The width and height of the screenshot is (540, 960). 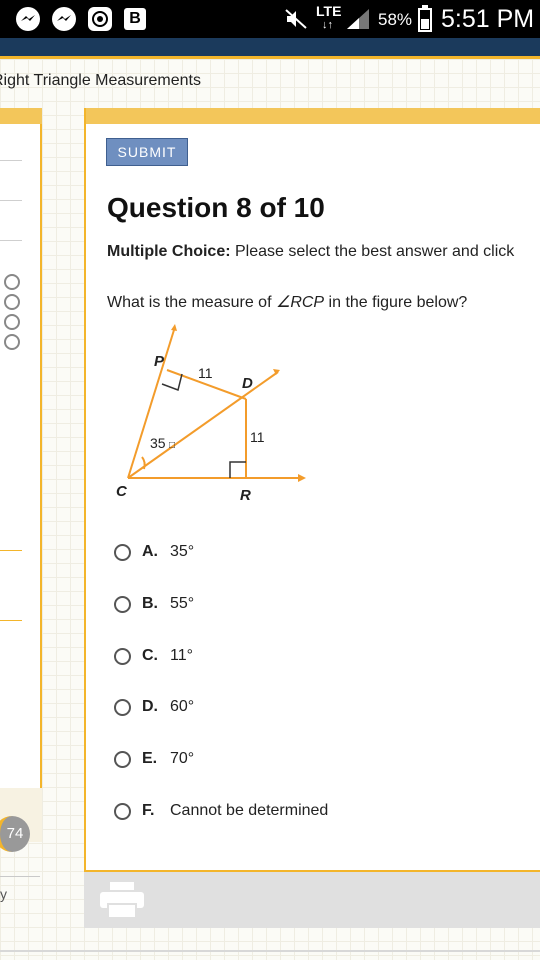 I want to click on question-text-start: What is the measure of, so click(x=191, y=302).